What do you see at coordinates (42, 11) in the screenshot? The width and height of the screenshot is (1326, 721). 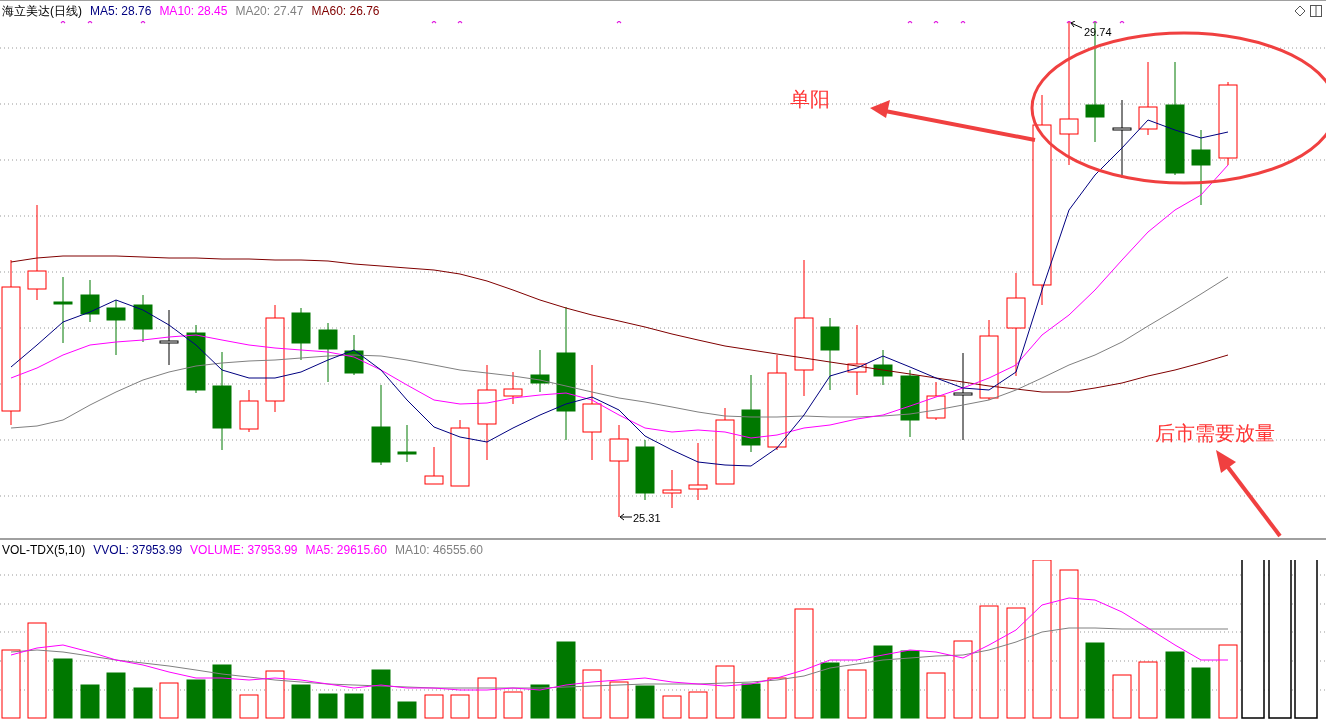 I see `stock-title: 海立美达(日线)` at bounding box center [42, 11].